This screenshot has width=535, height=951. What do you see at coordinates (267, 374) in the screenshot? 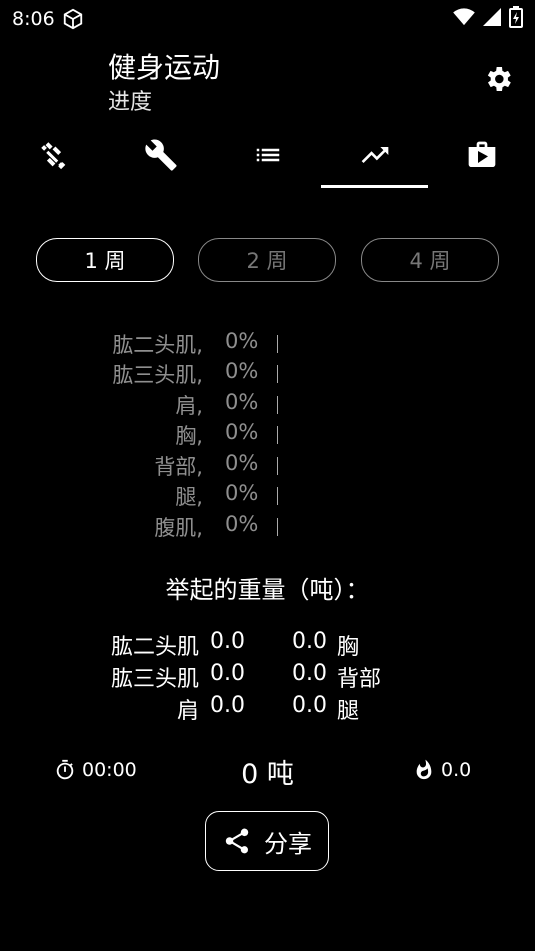
I see `muscle-row: 肱三头肌, 0%` at bounding box center [267, 374].